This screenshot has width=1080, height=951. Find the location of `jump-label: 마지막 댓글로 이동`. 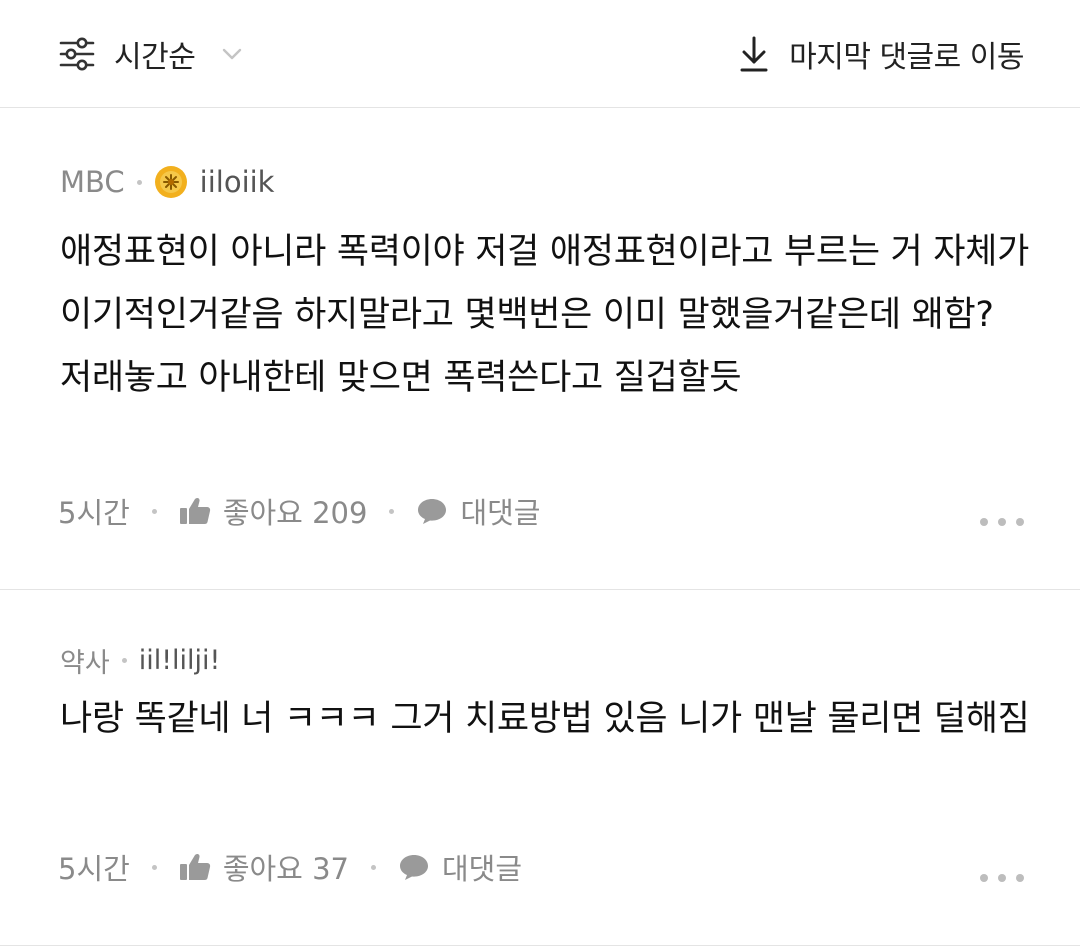

jump-label: 마지막 댓글로 이동 is located at coordinates (906, 57).